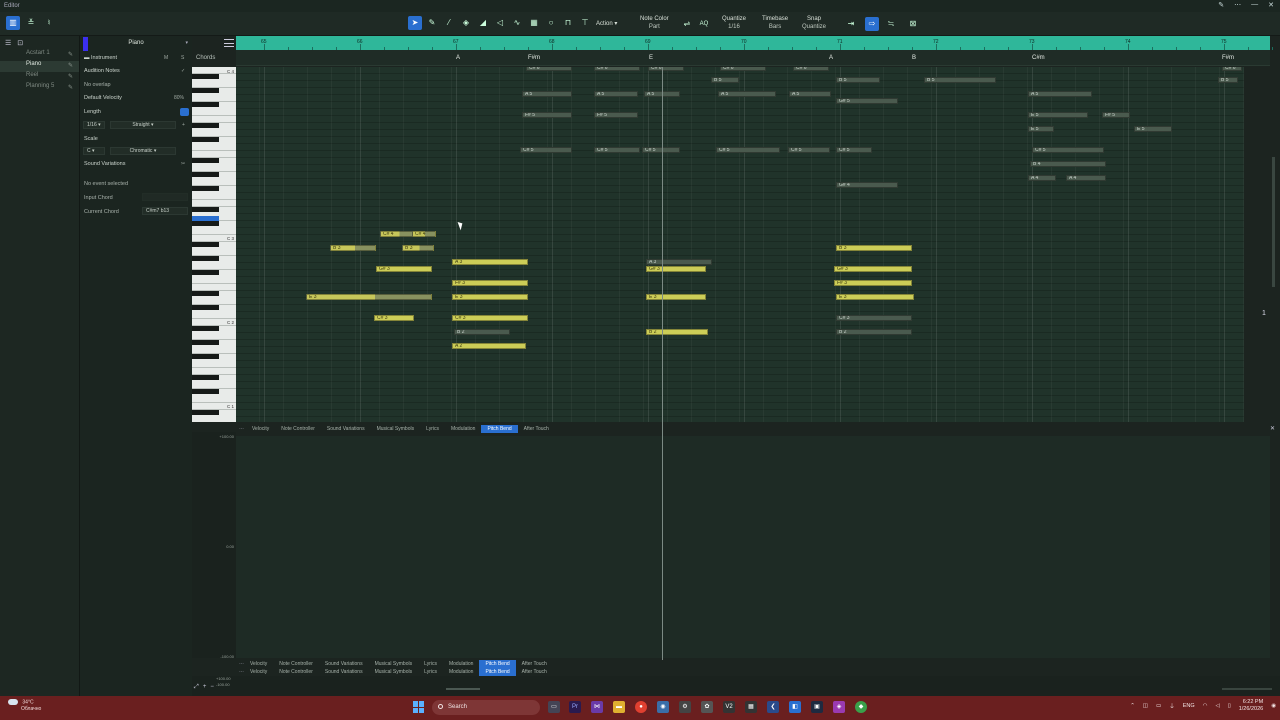 The width and height of the screenshot is (1280, 720). Describe the element at coordinates (183, 125) in the screenshot. I see `add-icon: +` at that location.